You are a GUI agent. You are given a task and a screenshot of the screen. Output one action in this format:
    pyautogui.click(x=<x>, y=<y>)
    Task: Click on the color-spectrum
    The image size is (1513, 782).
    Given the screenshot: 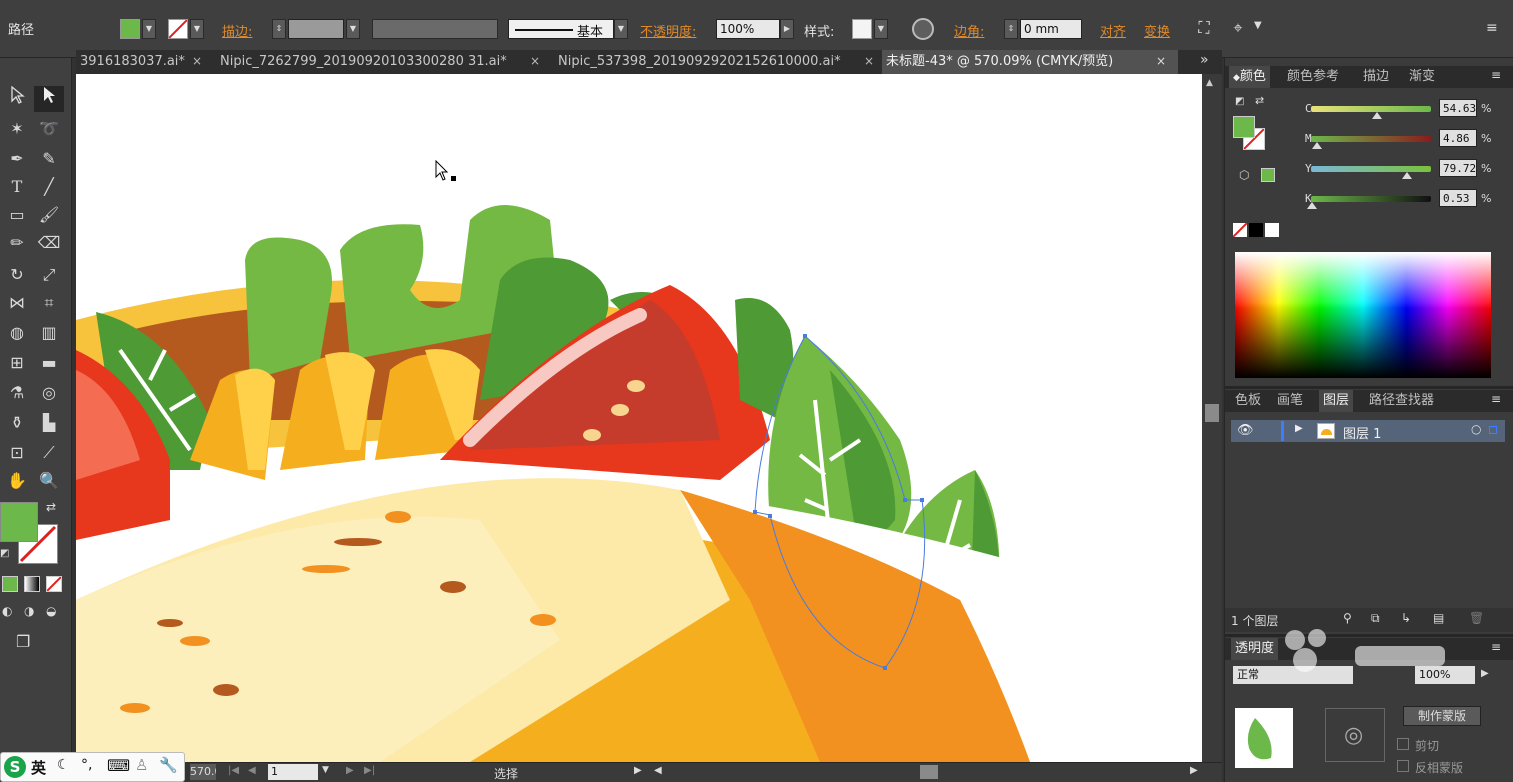 What is the action you would take?
    pyautogui.click(x=1363, y=315)
    